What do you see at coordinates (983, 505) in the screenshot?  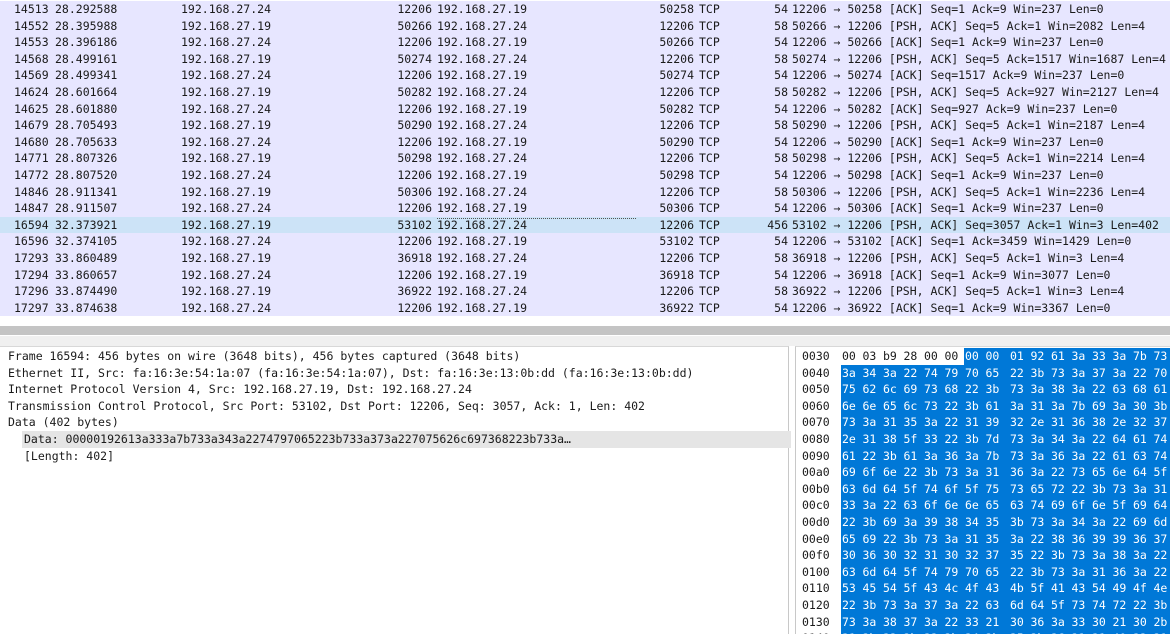 I see `hex-row: 00c0 33 3a 22 63 6f 6e 6e 65 63 74 69 6f 6e 5f 69 64` at bounding box center [983, 505].